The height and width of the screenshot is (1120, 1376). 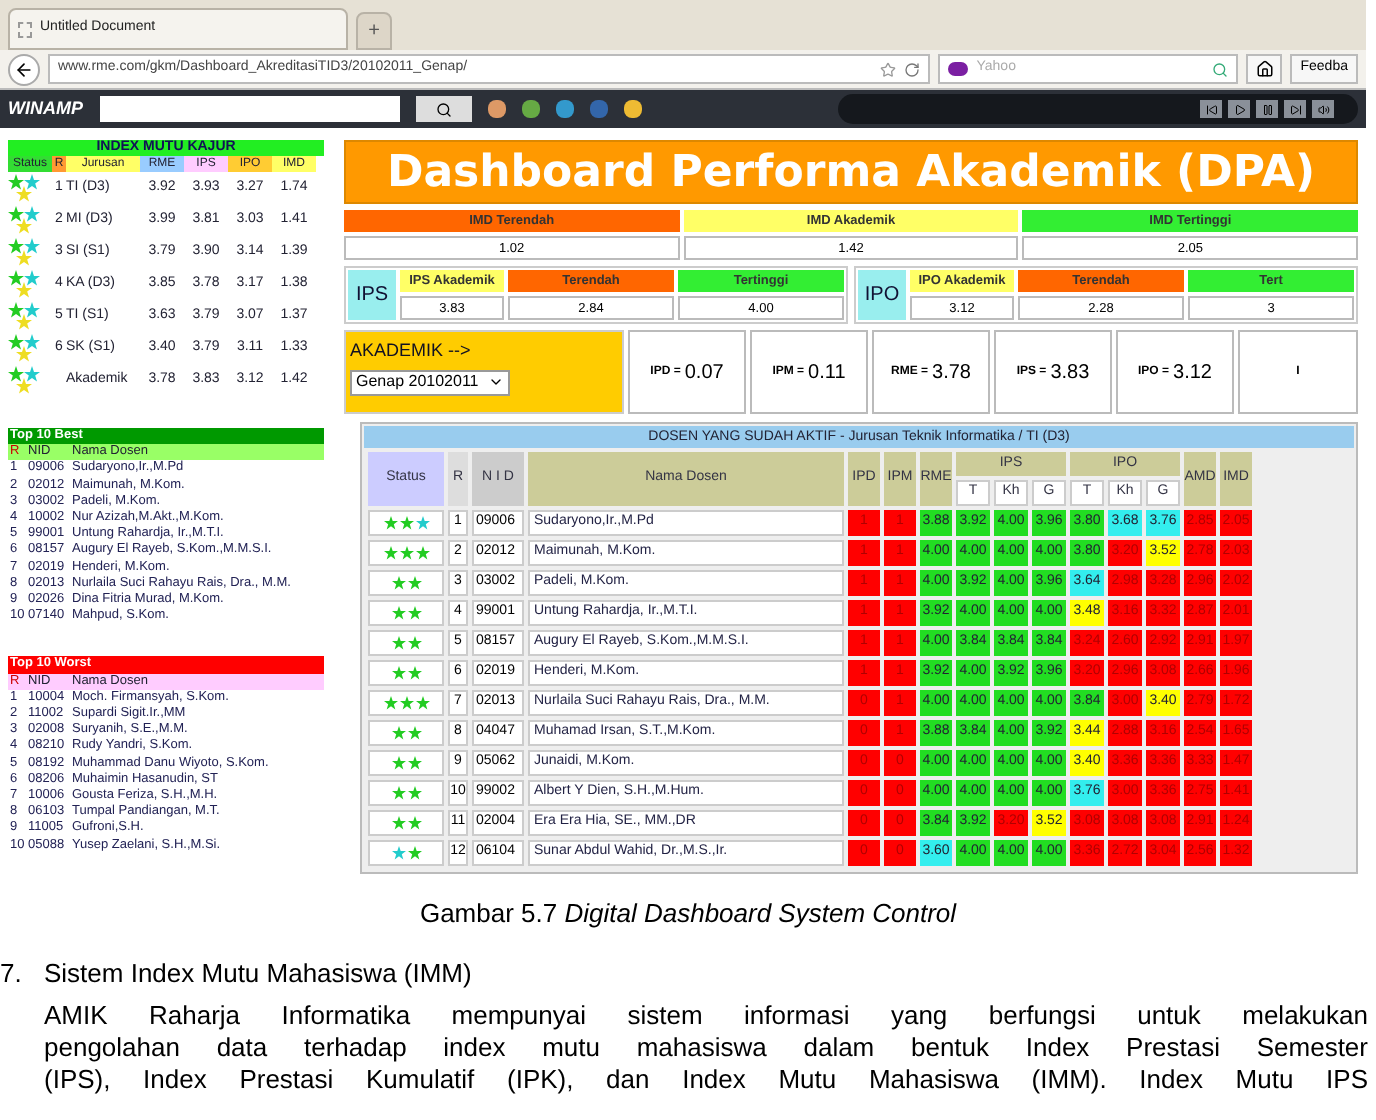 I want to click on home-button, so click(x=1264, y=69).